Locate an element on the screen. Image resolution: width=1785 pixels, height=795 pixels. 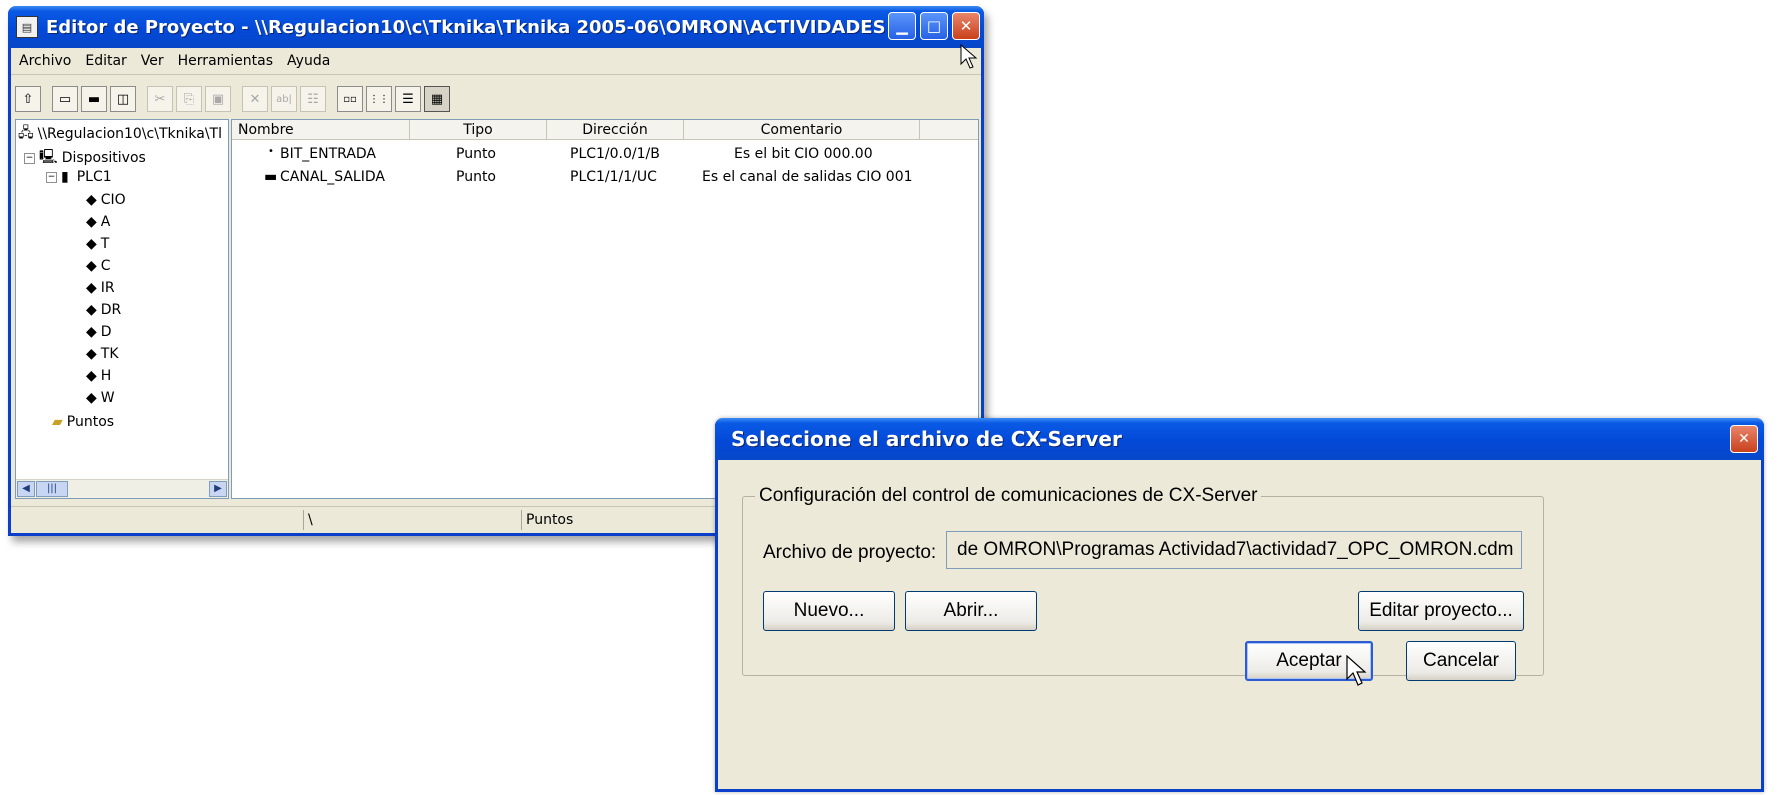
list-view-icon: ☰ is located at coordinates (408, 99).